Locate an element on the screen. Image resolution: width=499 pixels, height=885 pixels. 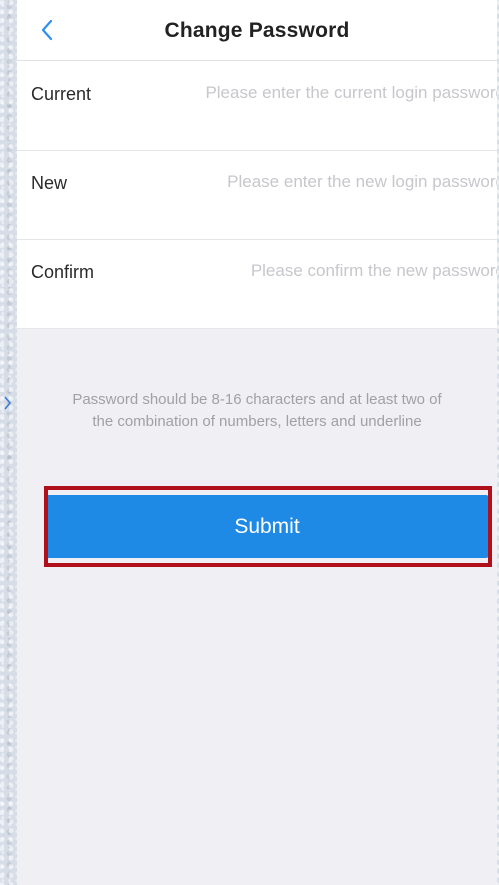
new-password-label: New is located at coordinates (49, 183).